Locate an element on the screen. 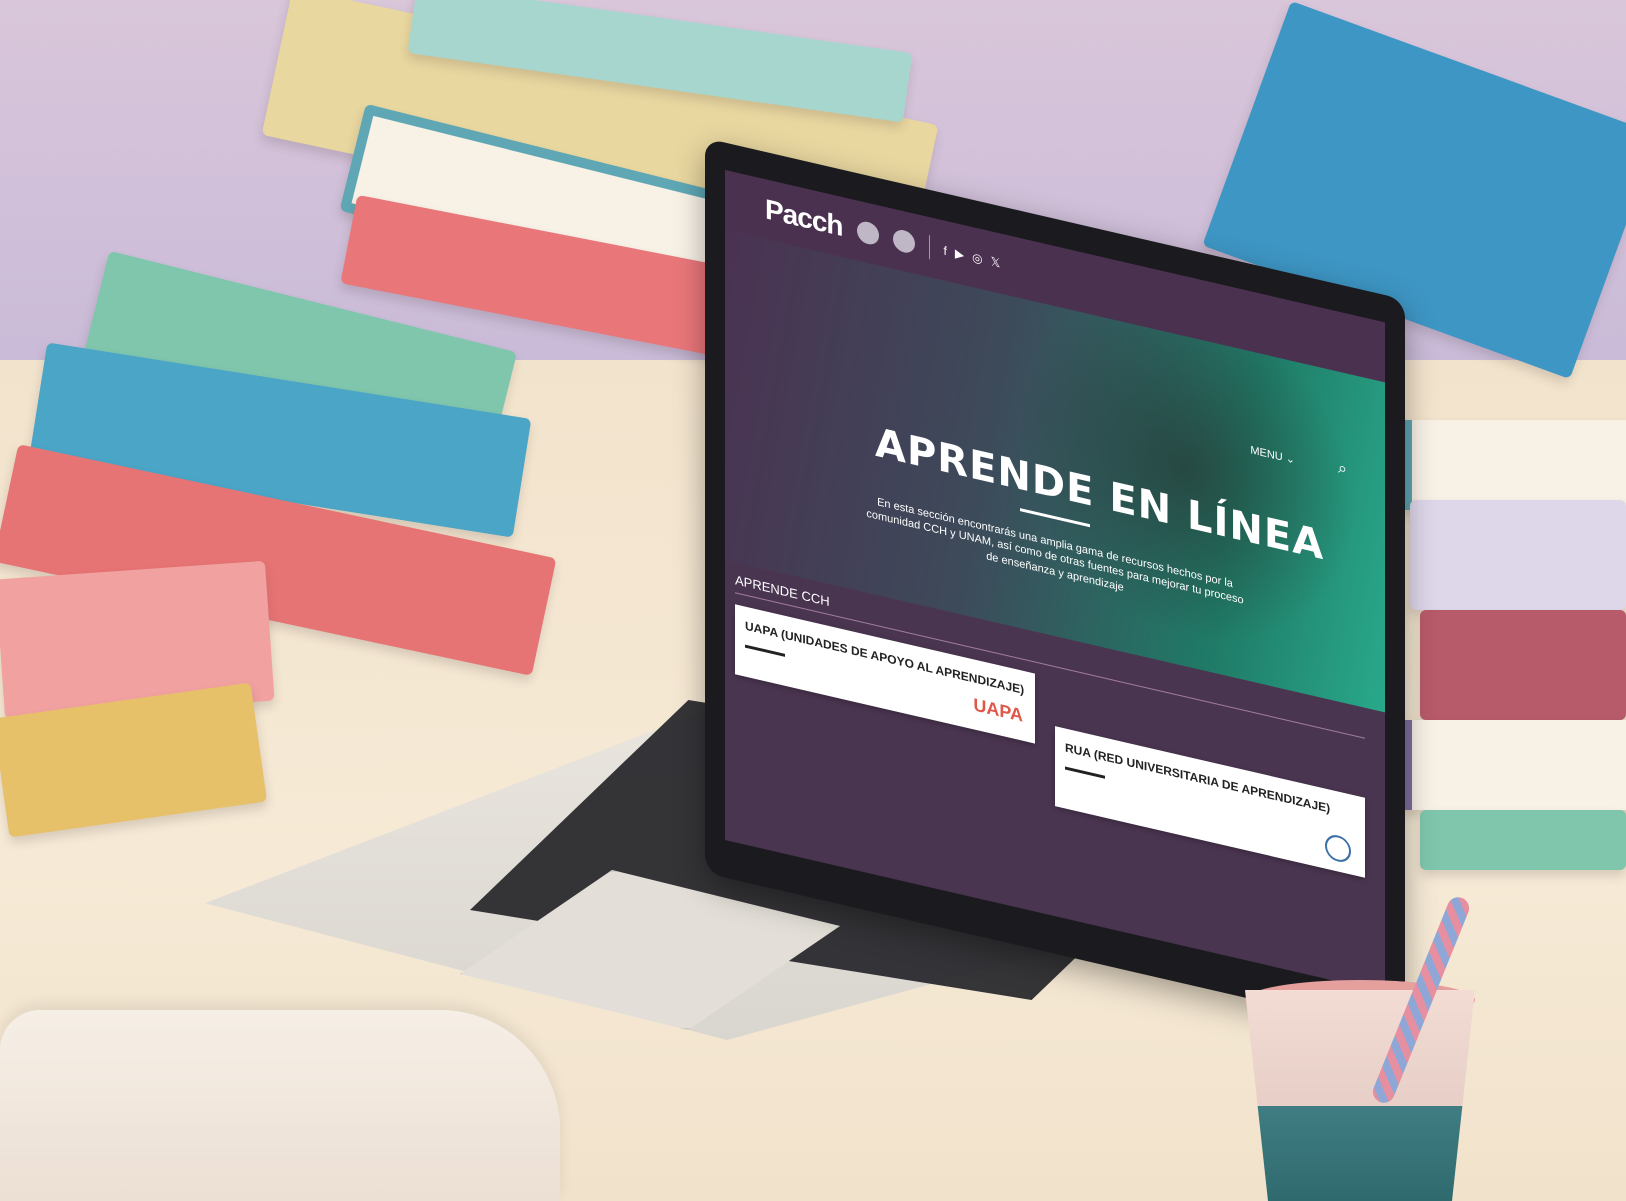 The image size is (1626, 1201). rua-card: RUA (RED UNIVERSITARIA DE APRENDIZAJE) is located at coordinates (1210, 802).